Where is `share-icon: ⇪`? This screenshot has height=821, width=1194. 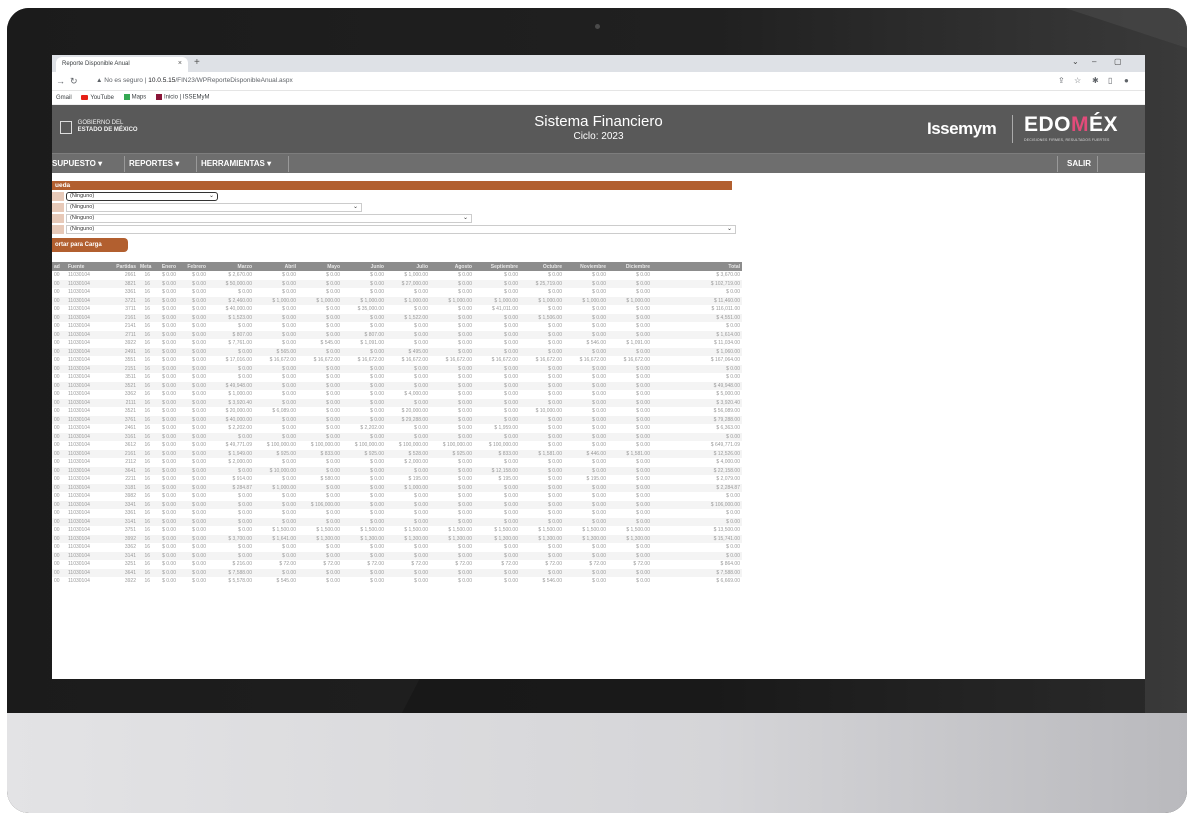
share-icon: ⇪ is located at coordinates (1061, 80).